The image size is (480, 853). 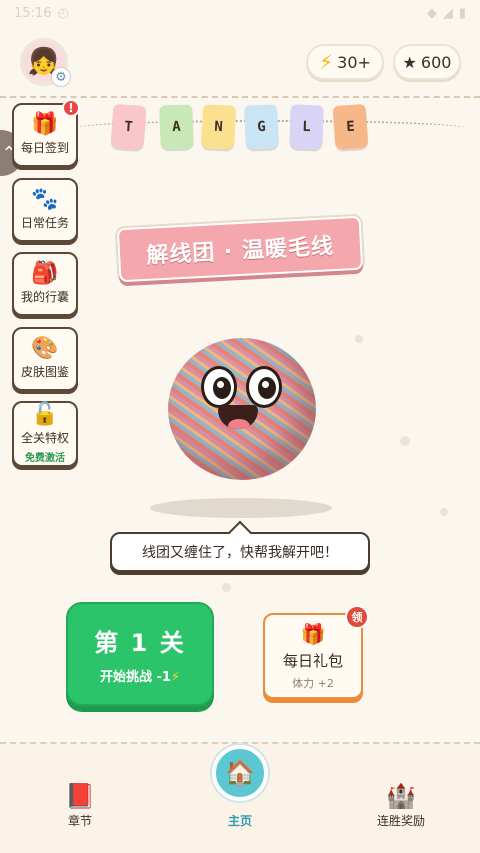 I want to click on gear-icon: ⚙, so click(x=61, y=77).